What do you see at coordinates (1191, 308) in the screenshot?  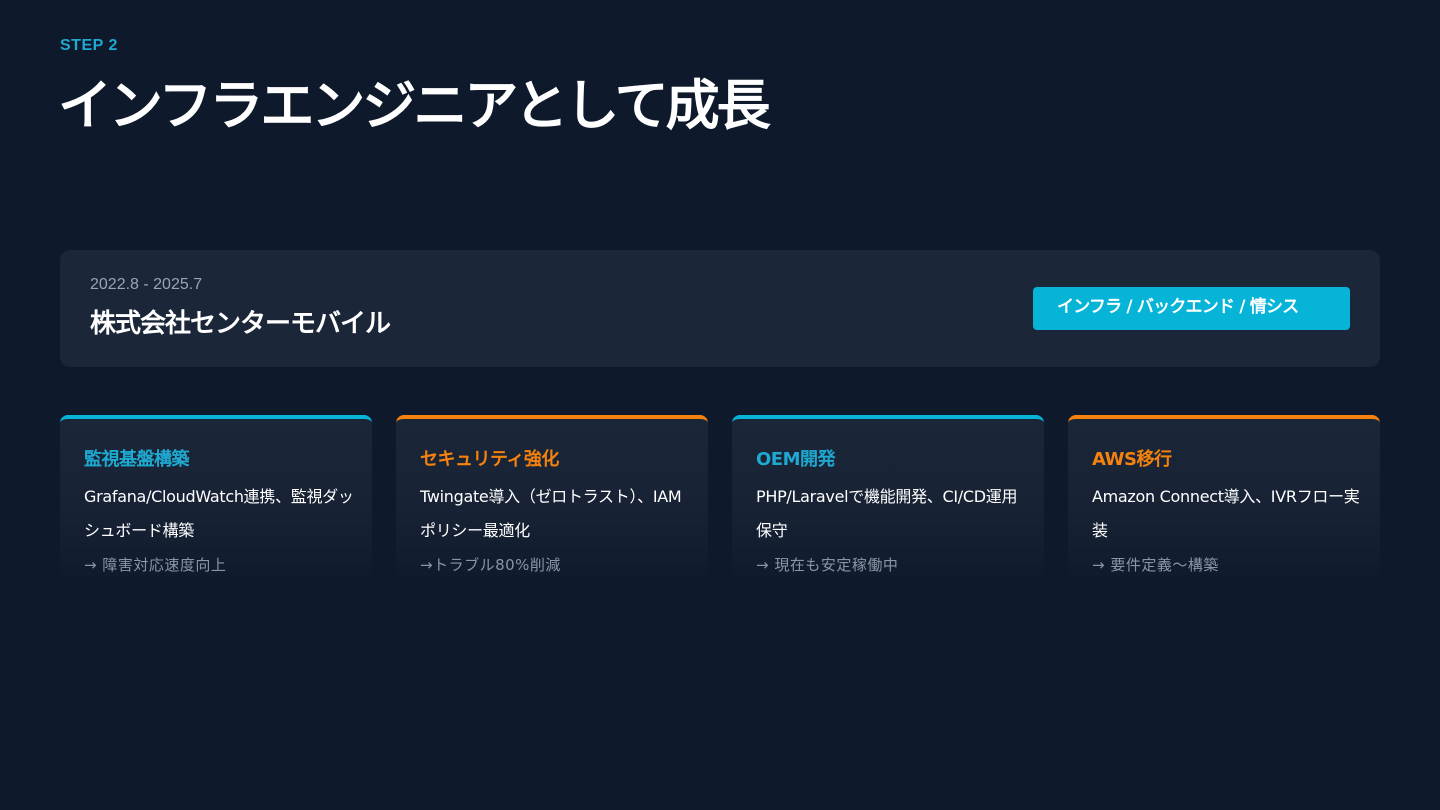 I see `role-badge: インフラ / バックエンド / 情シス` at bounding box center [1191, 308].